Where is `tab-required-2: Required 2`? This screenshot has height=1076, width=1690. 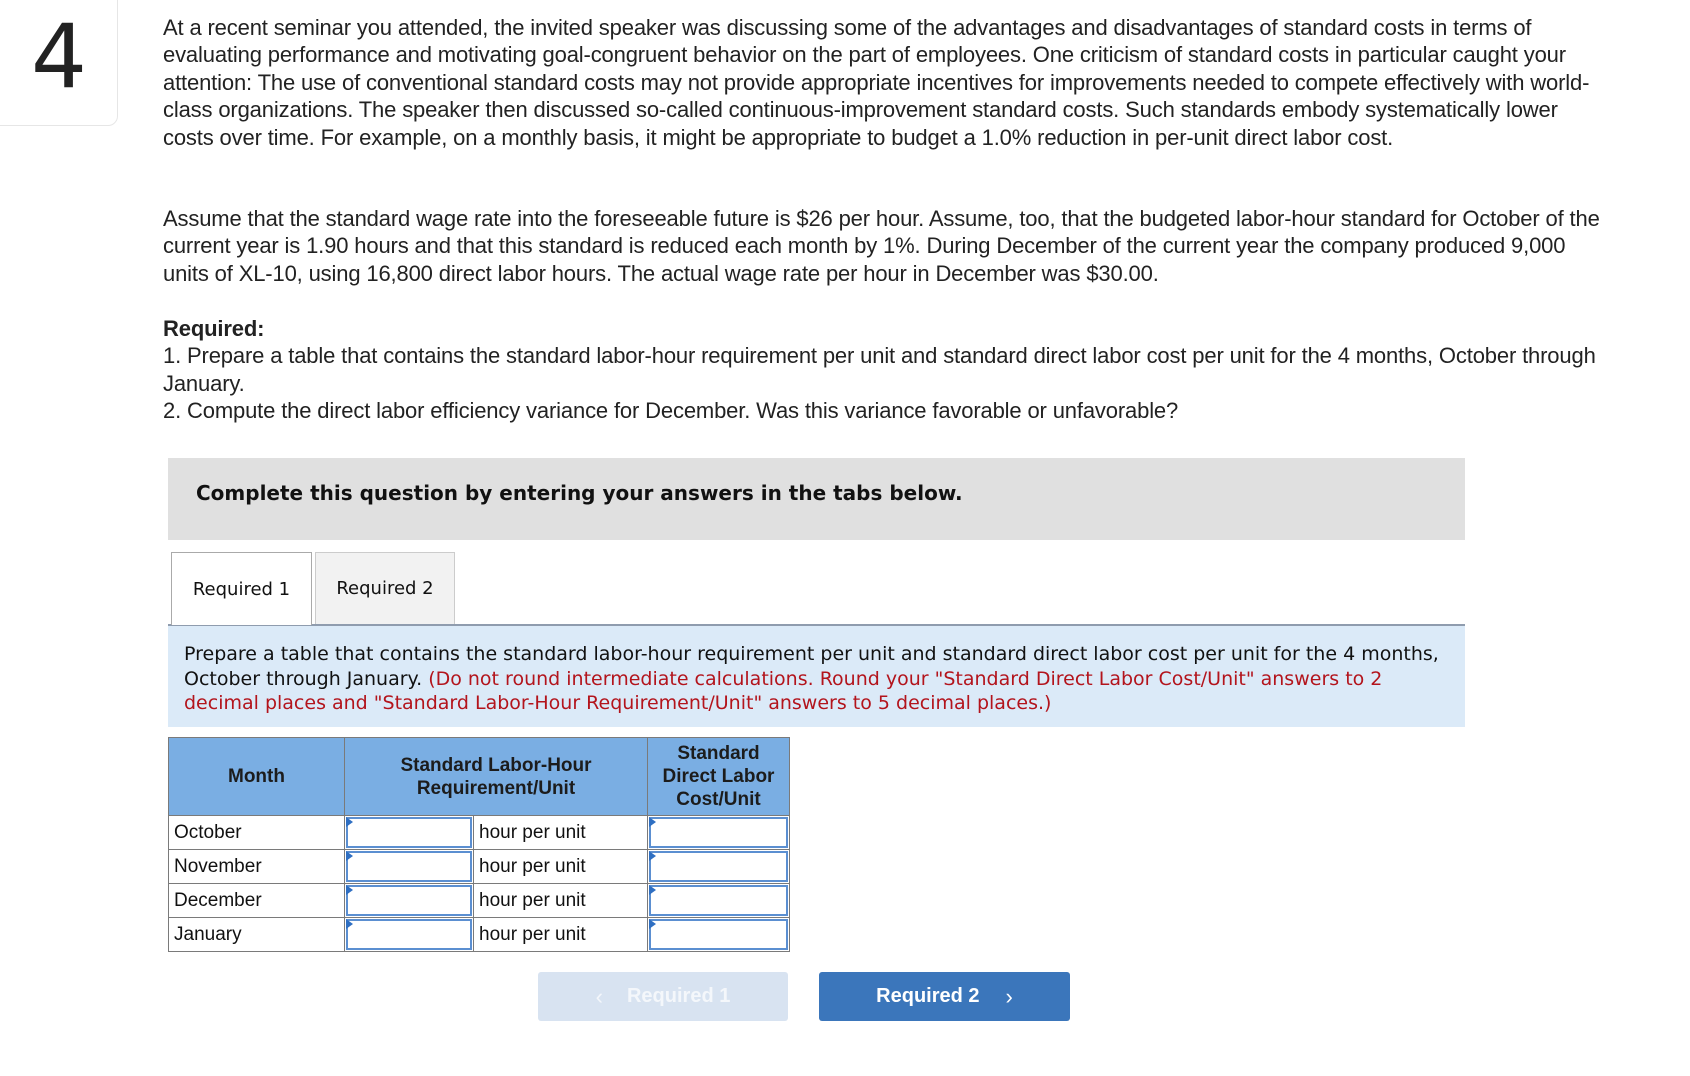
tab-required-2: Required 2 is located at coordinates (385, 588).